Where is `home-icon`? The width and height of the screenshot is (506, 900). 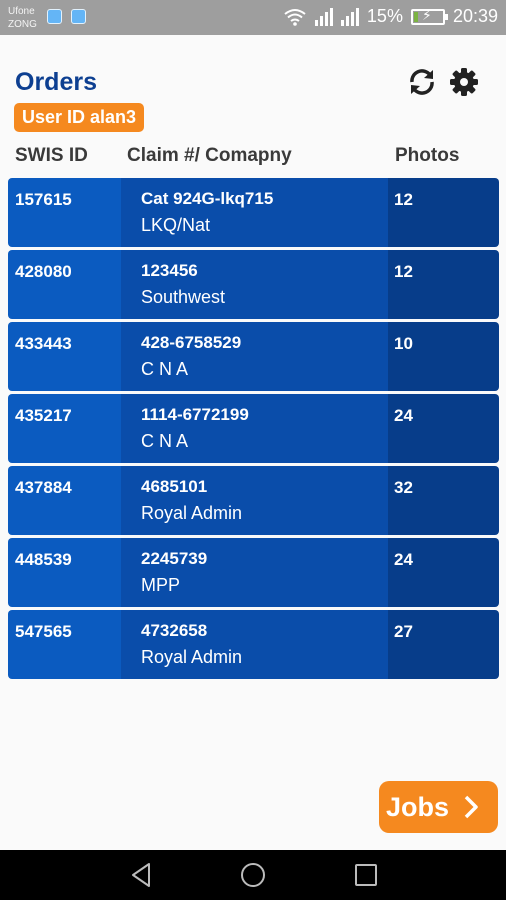
home-icon is located at coordinates (253, 875).